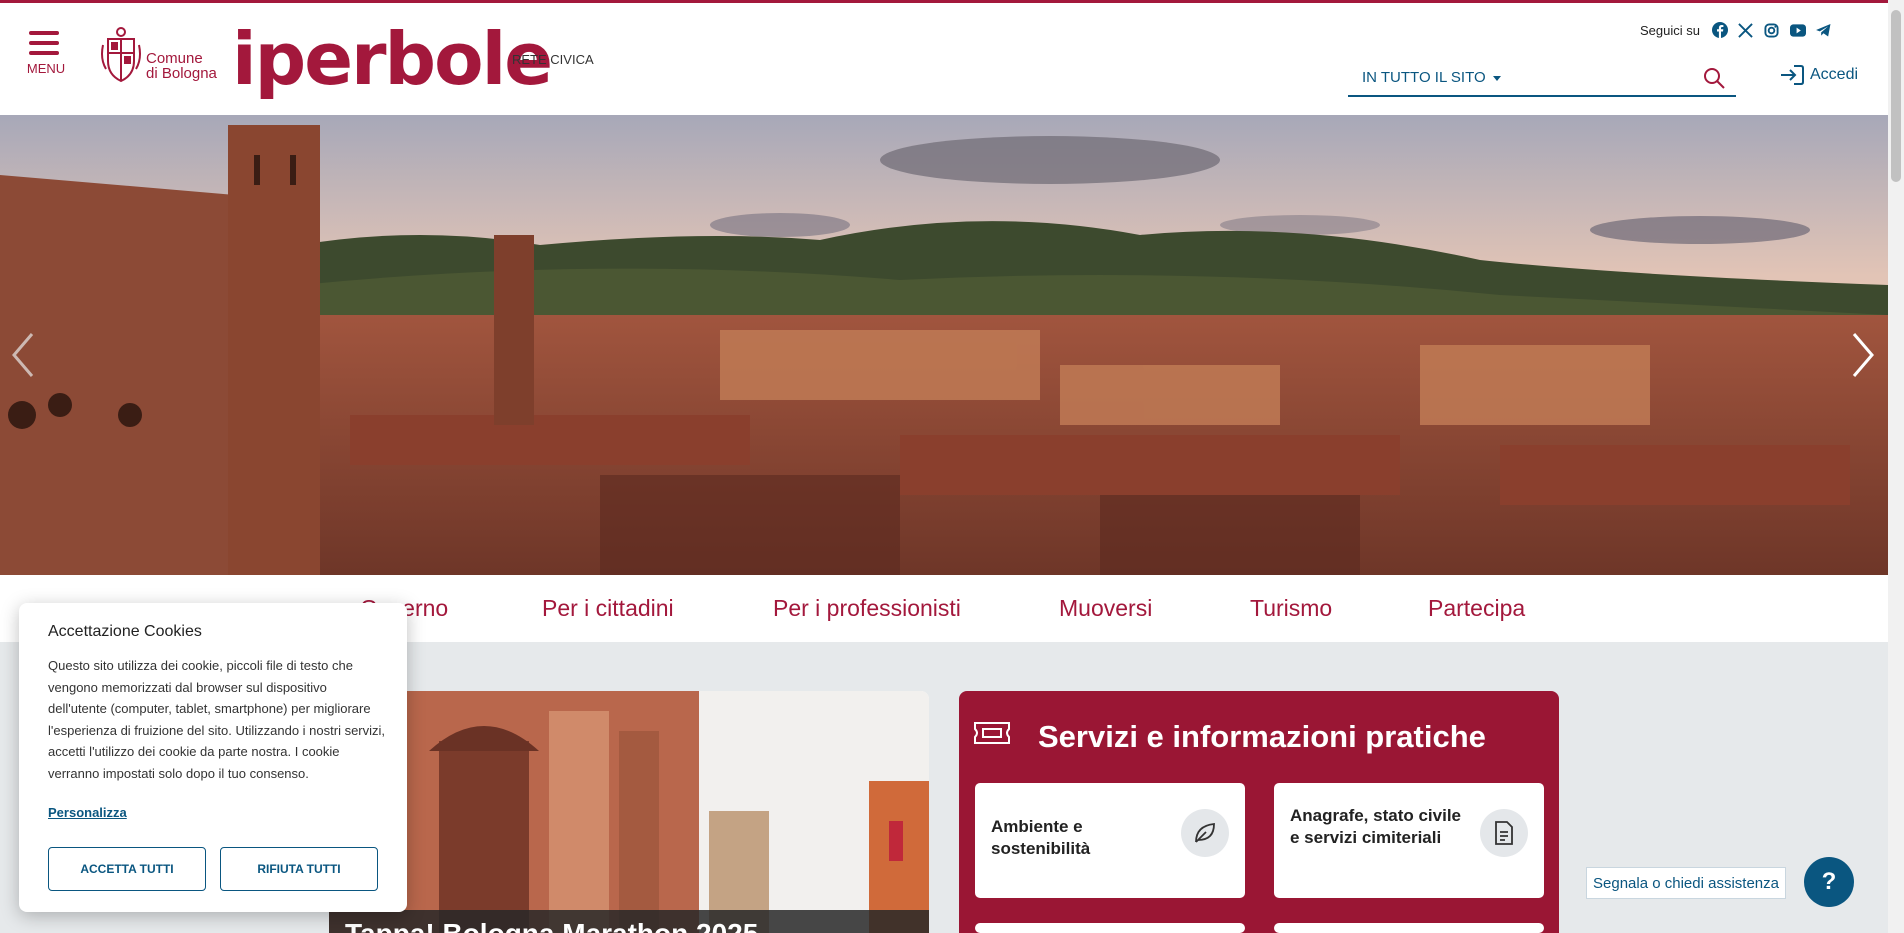 The width and height of the screenshot is (1904, 933). Describe the element at coordinates (299, 869) in the screenshot. I see `reject-all-button: RIFIUTA TUTTI` at that location.